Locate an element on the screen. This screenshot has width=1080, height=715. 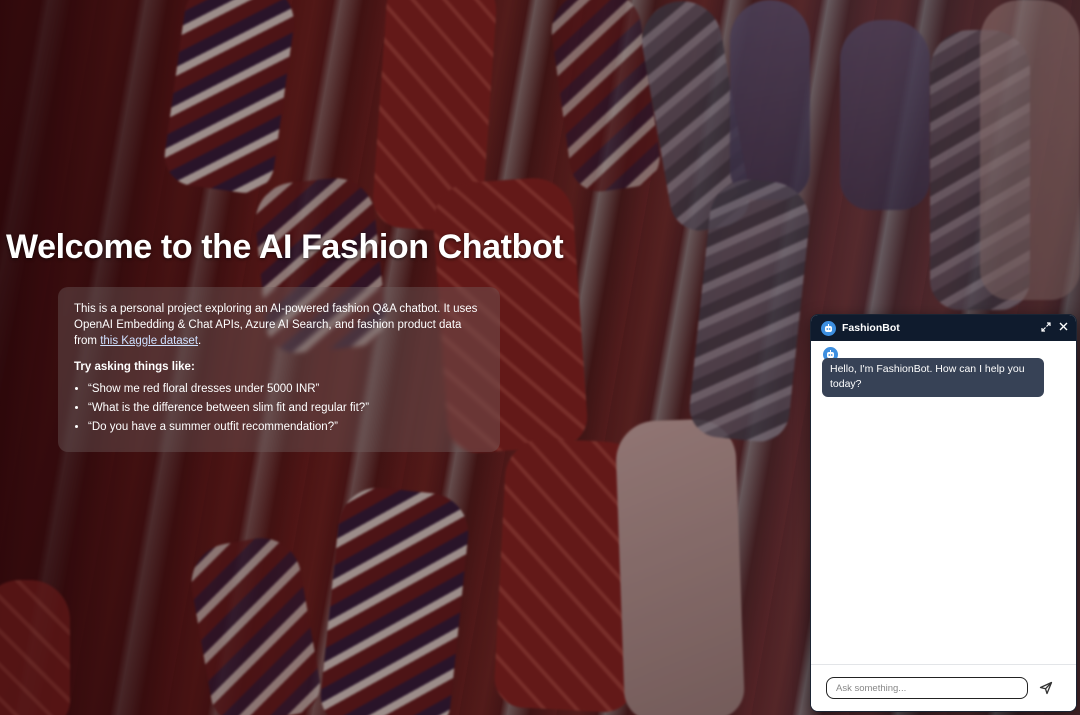
chat-input-bar is located at coordinates (943, 687).